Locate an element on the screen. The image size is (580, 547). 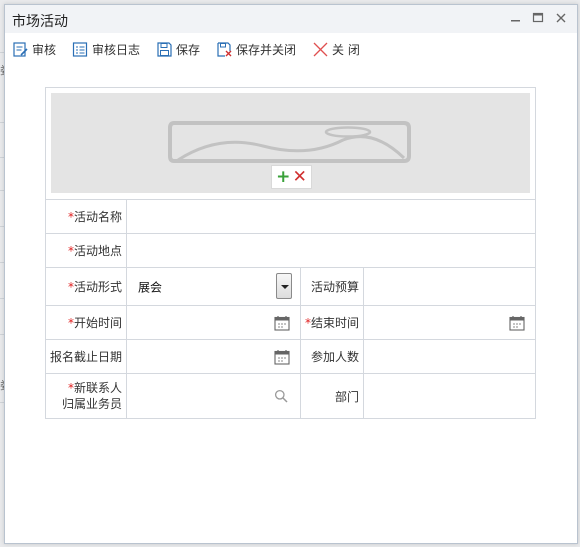
contact-label-line2: 归属业务员 is located at coordinates (91, 404).